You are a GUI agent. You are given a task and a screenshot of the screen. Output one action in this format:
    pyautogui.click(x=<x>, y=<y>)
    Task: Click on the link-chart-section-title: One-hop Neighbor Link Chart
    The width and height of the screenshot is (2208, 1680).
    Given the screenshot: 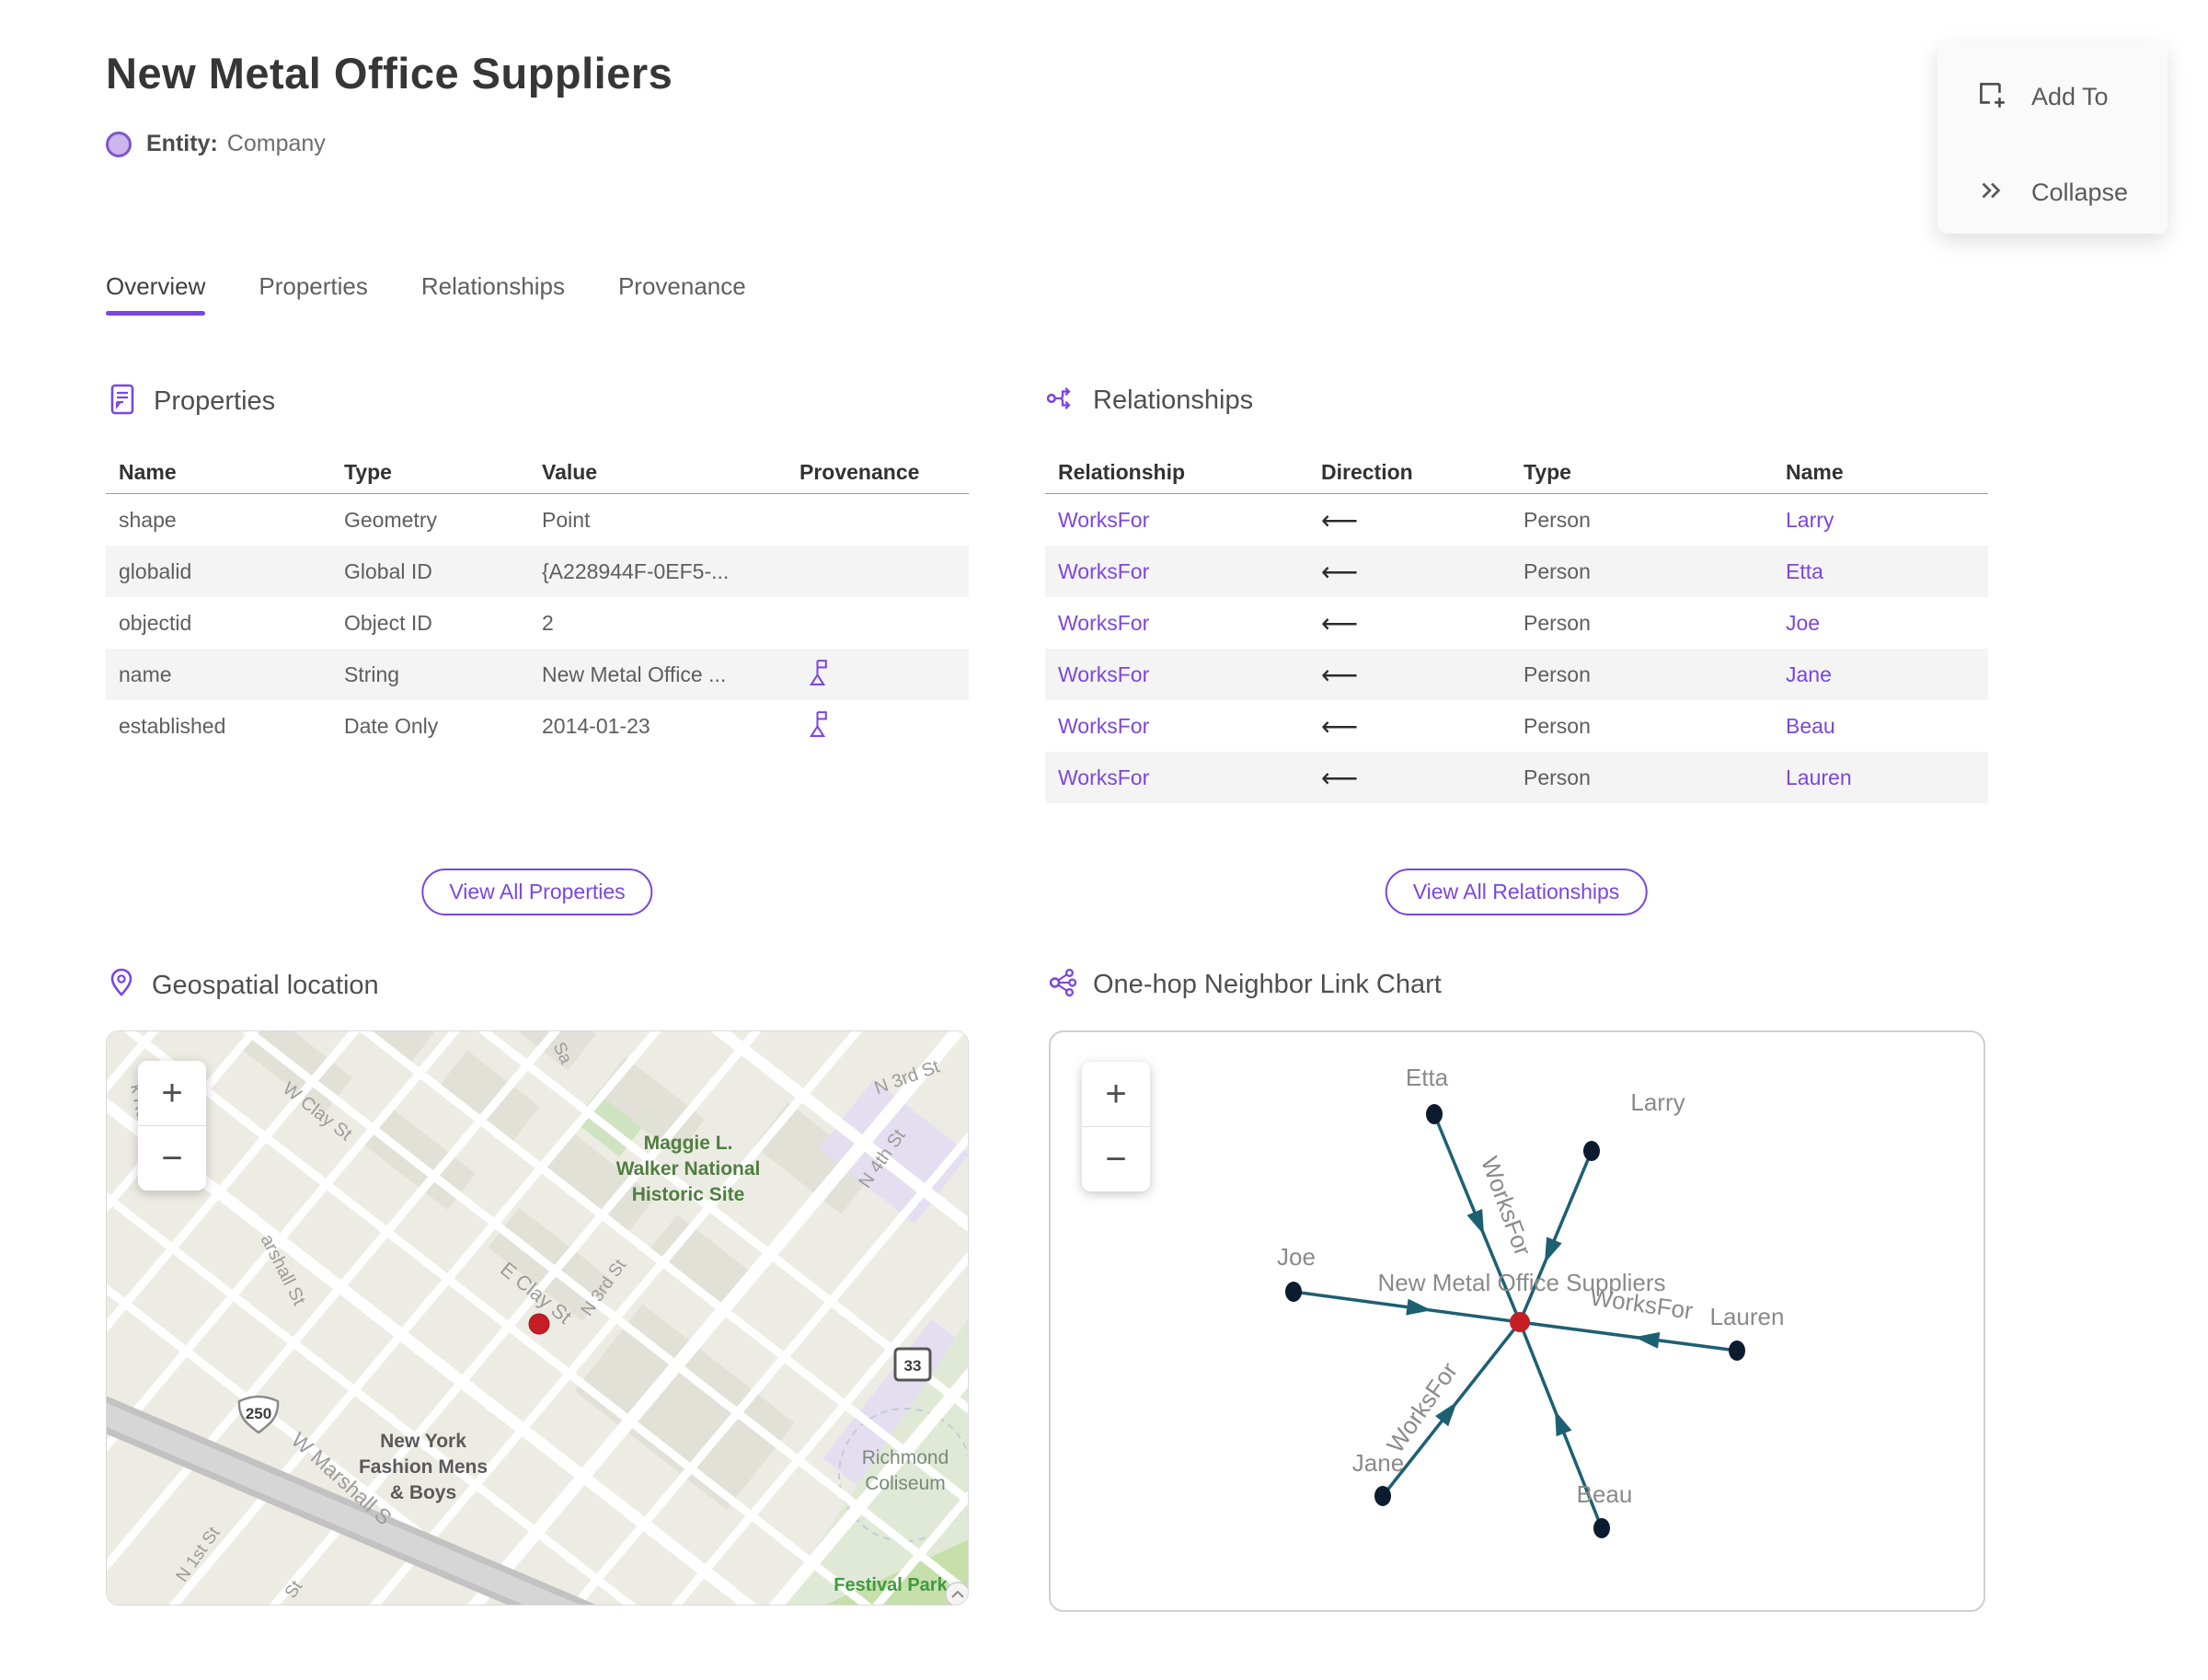 What is the action you would take?
    pyautogui.click(x=1267, y=984)
    